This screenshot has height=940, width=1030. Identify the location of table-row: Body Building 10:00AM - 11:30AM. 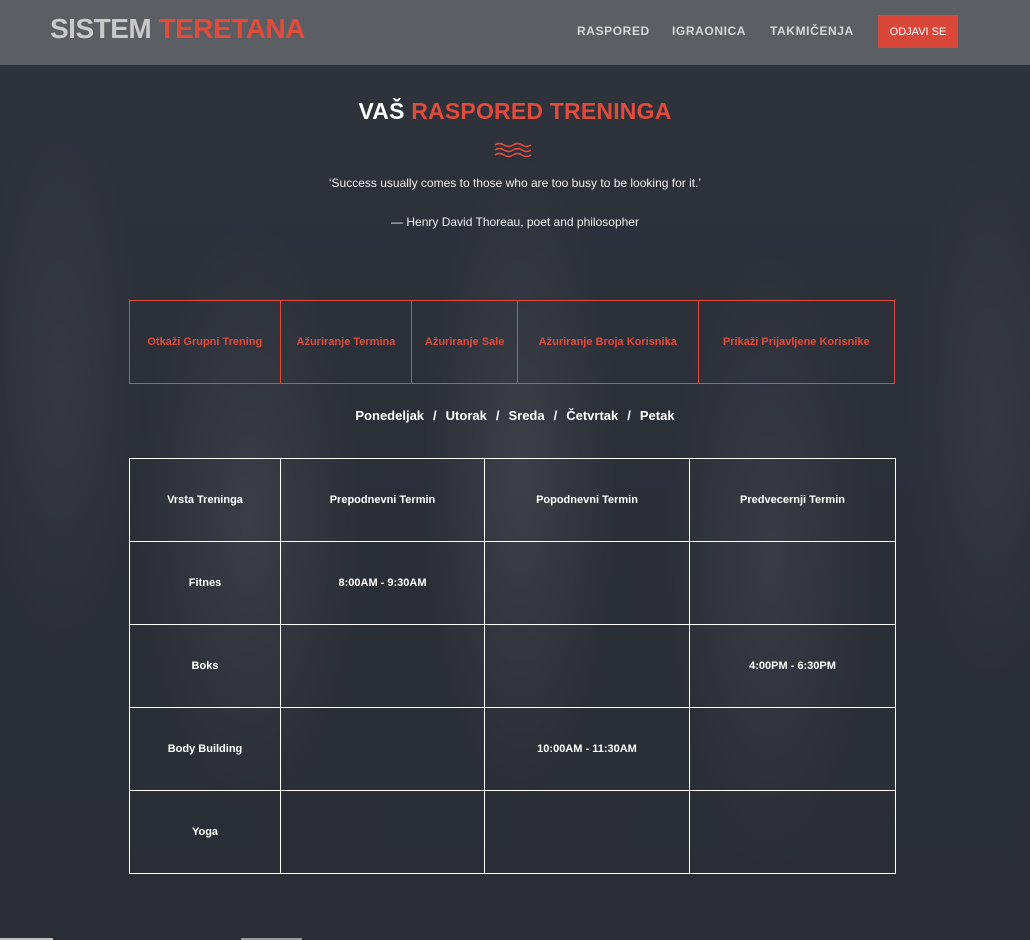
(512, 749).